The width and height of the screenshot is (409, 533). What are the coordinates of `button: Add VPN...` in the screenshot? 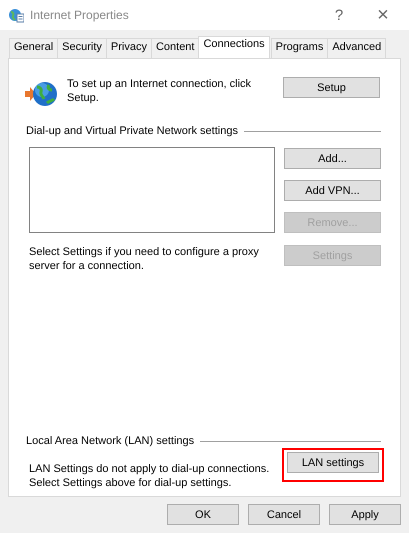 It's located at (332, 190).